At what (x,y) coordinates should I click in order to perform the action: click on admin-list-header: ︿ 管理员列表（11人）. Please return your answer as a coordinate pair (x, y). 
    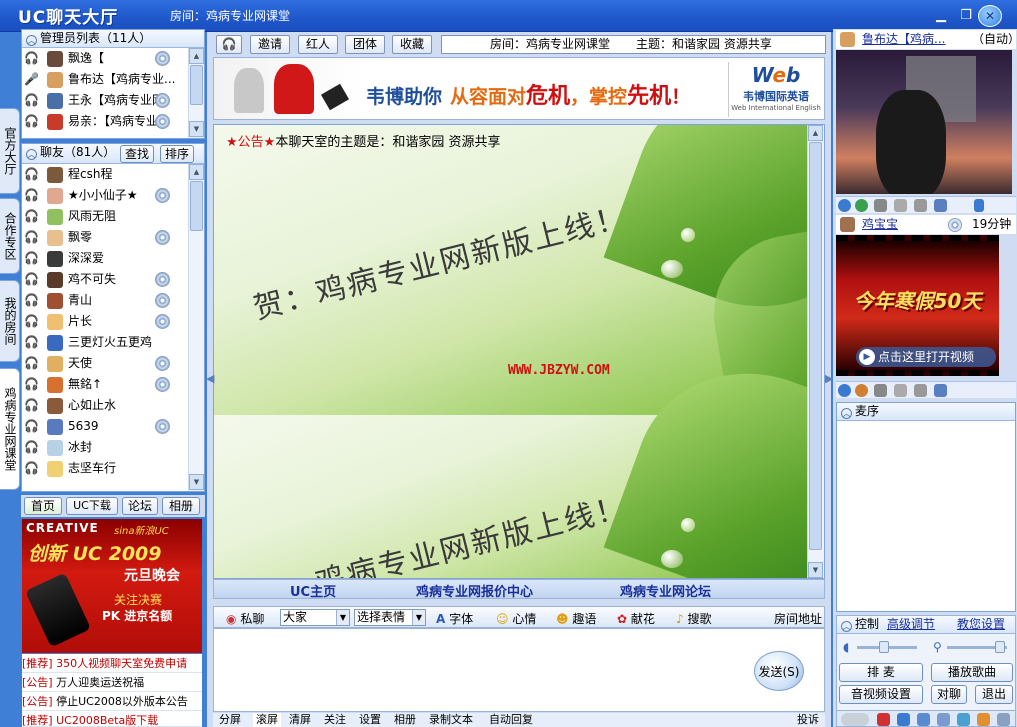
    Looking at the image, I should click on (113, 39).